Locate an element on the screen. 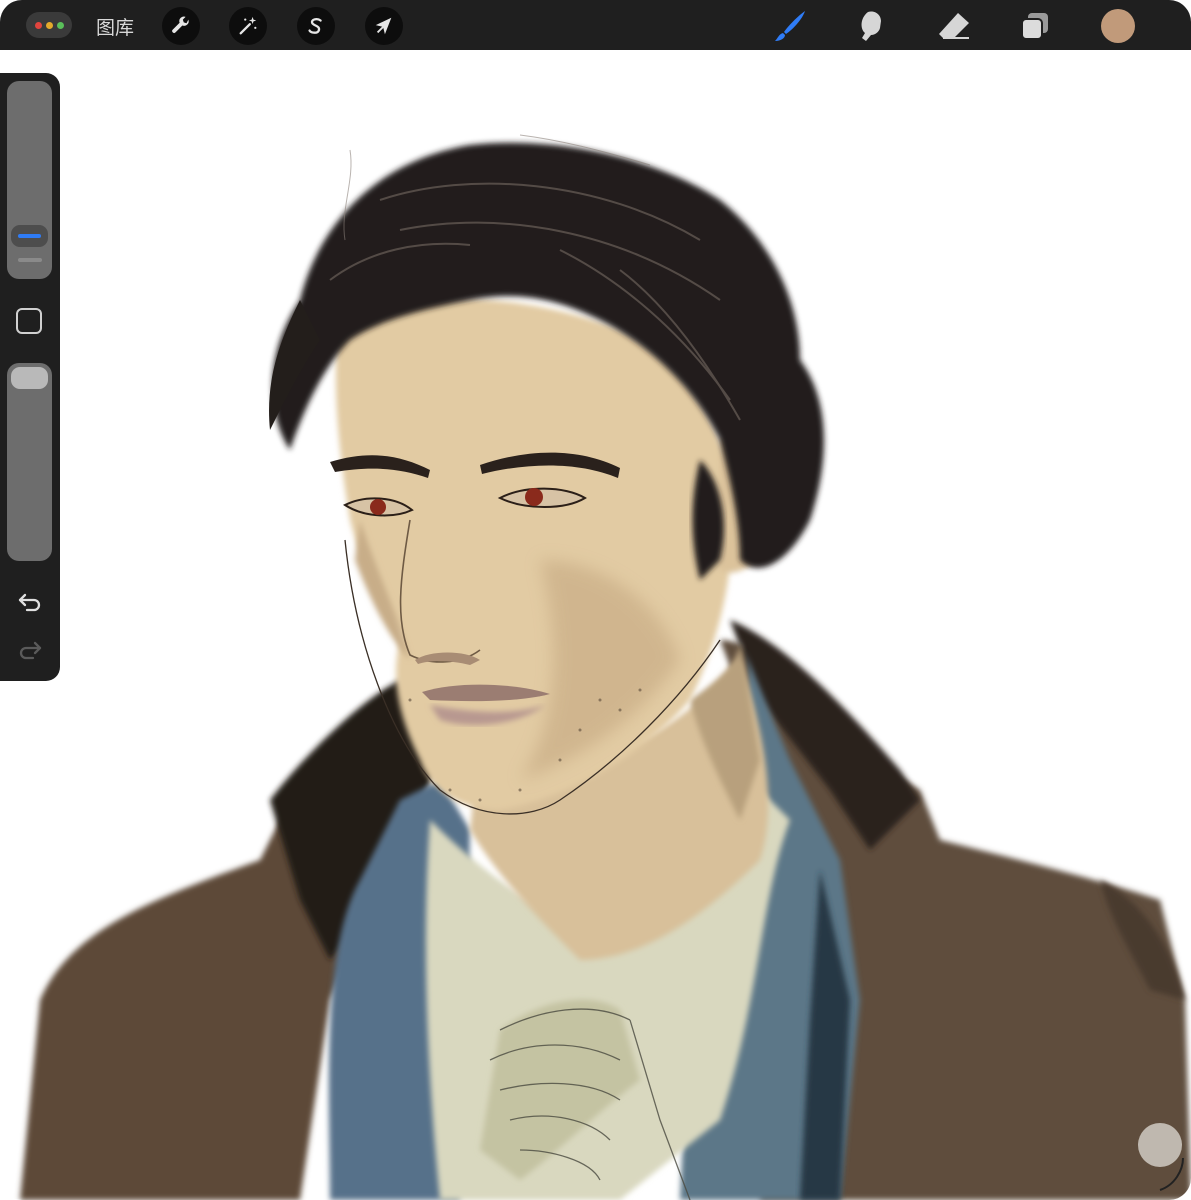 The image size is (1191, 1200). window-controls is located at coordinates (49, 25).